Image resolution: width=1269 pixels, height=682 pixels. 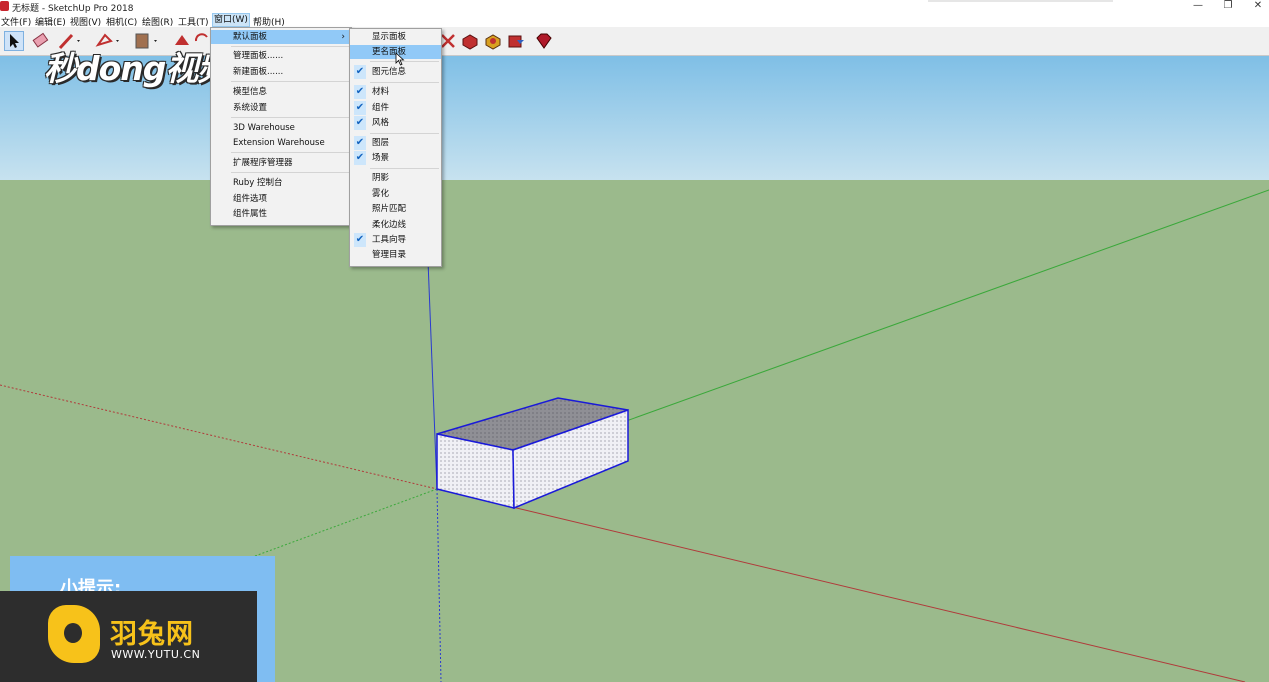 I want to click on menu-item-3d-warehouse: 3D Warehouse, so click(x=281, y=128).